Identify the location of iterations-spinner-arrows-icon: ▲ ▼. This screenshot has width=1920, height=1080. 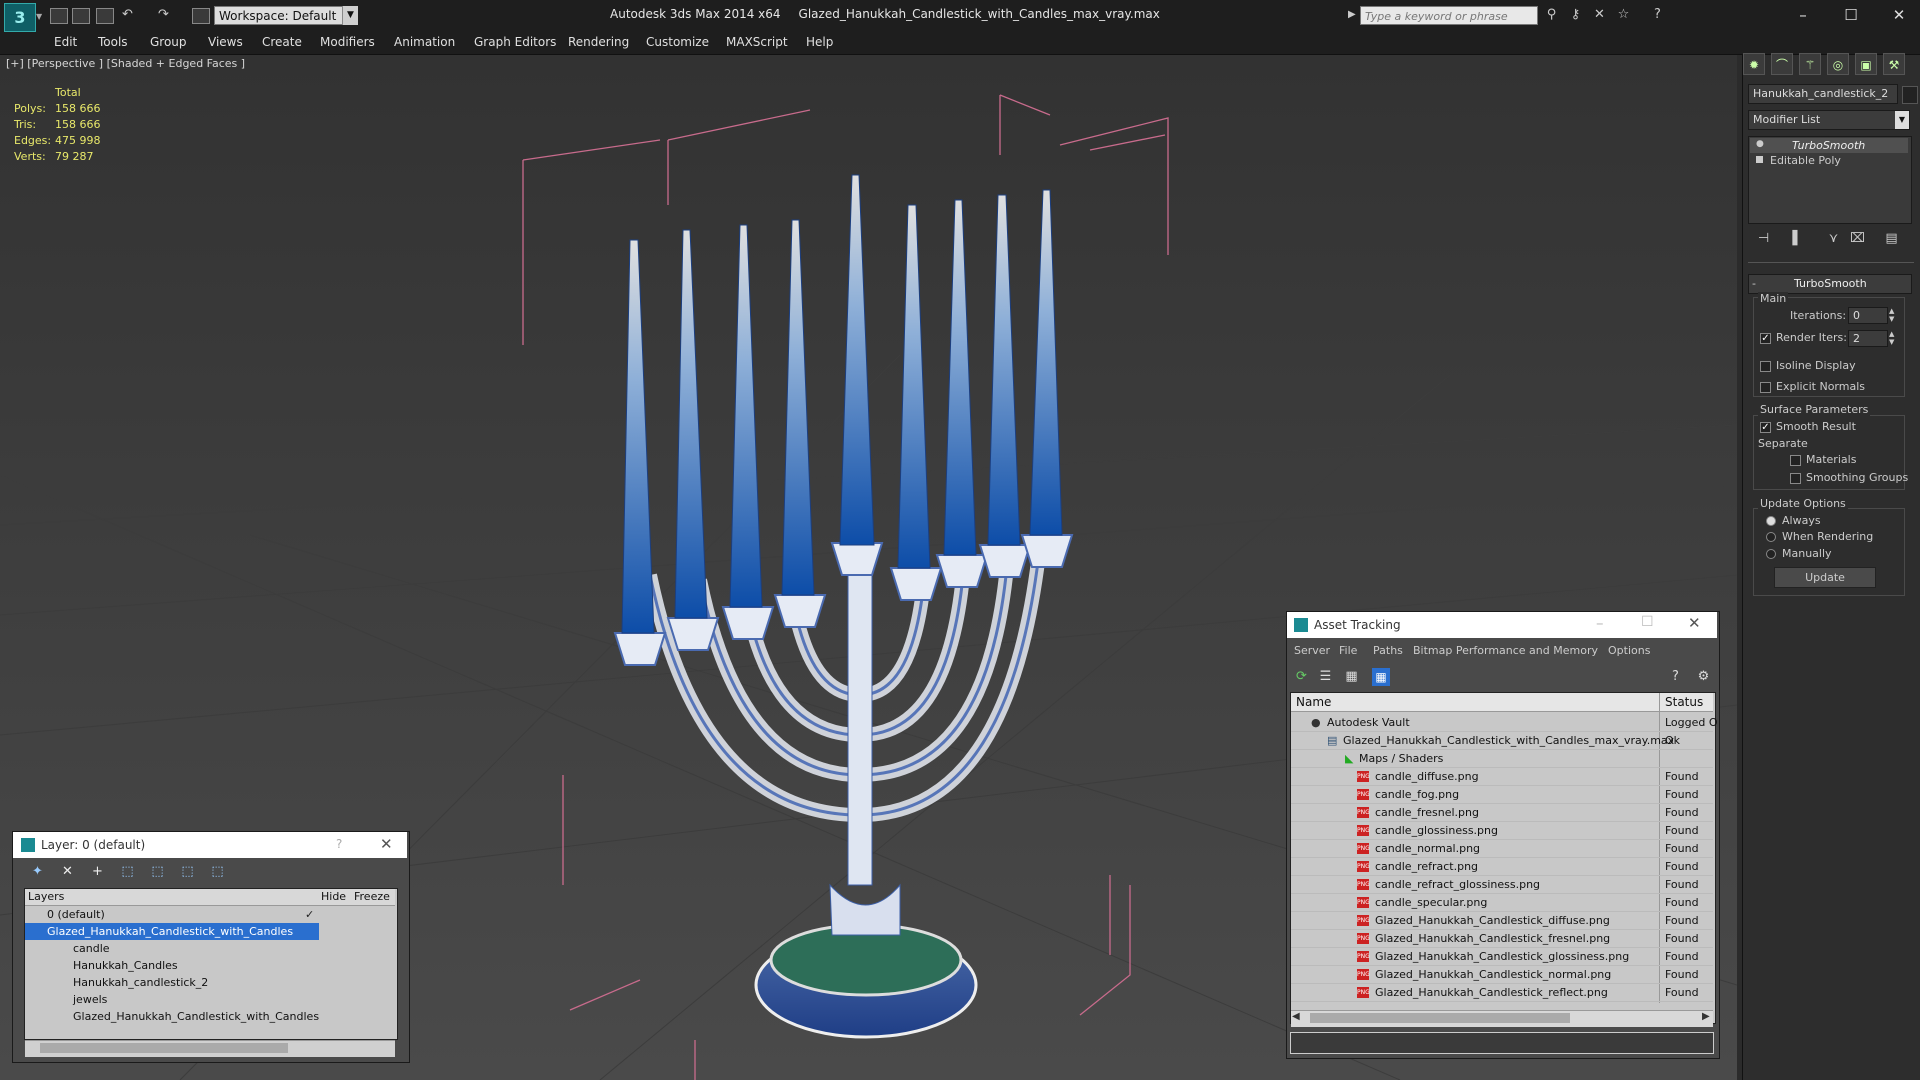
(1891, 315).